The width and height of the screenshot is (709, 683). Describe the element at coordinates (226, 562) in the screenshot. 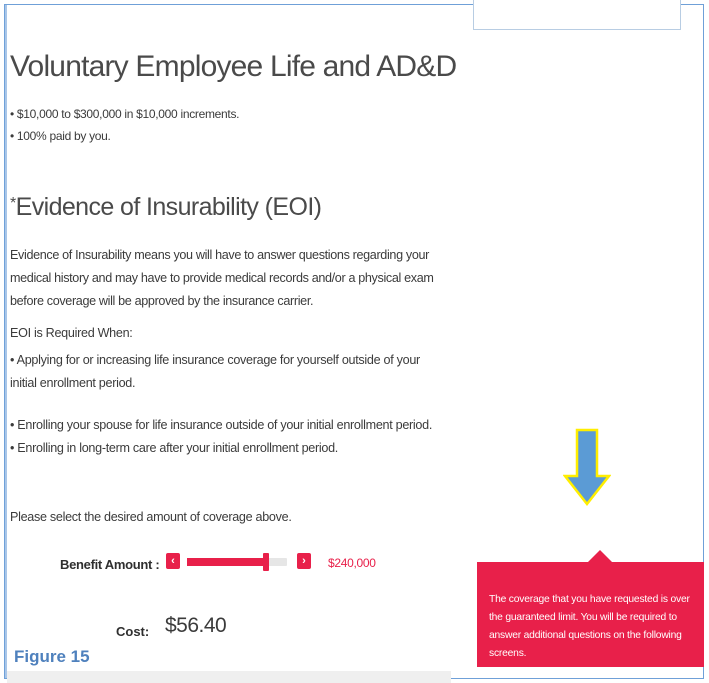

I see `benefit-slider-fill` at that location.